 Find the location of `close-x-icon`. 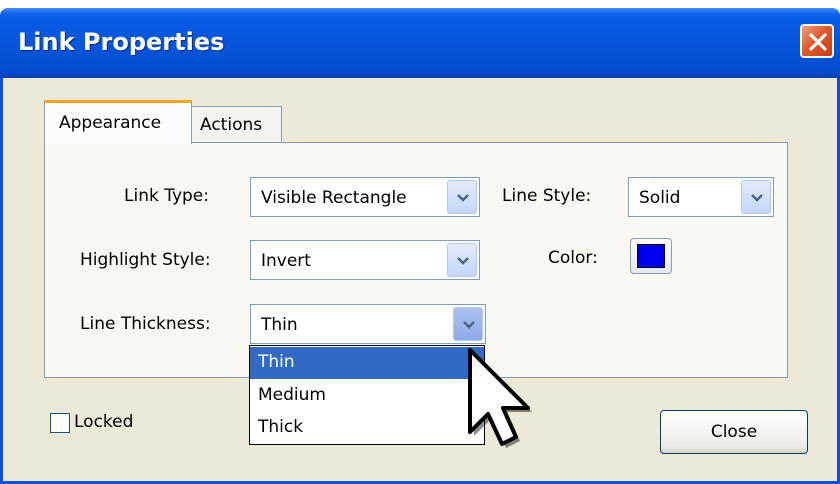

close-x-icon is located at coordinates (818, 42).